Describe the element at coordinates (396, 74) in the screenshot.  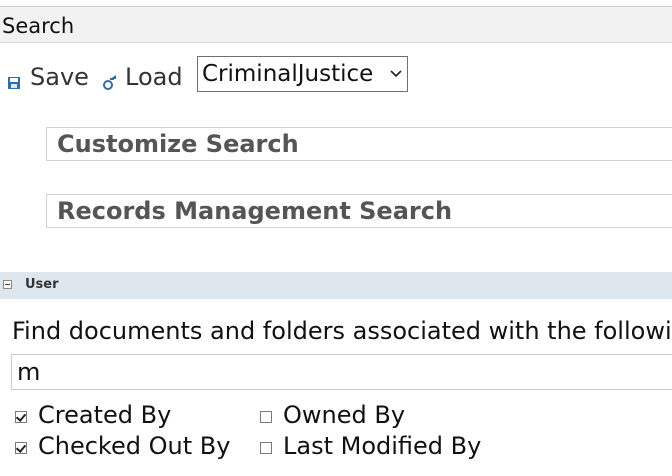
I see `chevron-down-icon` at that location.